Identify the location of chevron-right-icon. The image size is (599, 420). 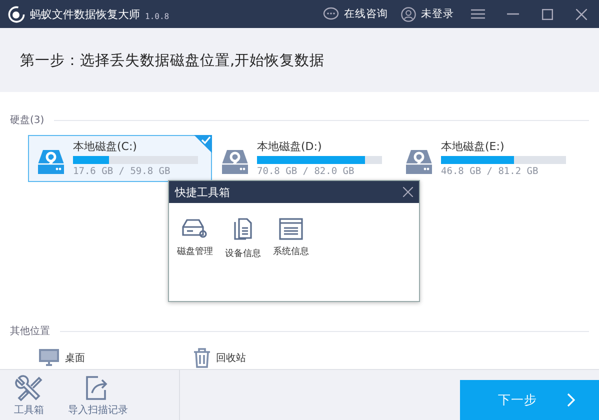
(571, 400).